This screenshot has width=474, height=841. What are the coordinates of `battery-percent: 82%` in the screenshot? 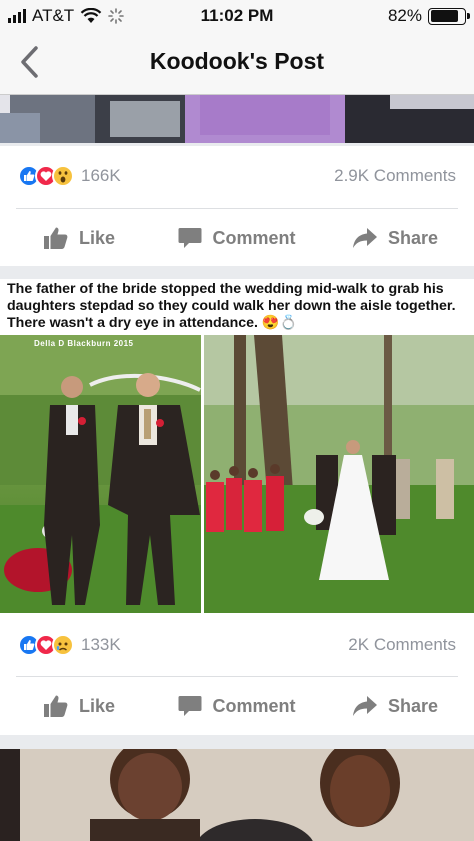 It's located at (404, 15).